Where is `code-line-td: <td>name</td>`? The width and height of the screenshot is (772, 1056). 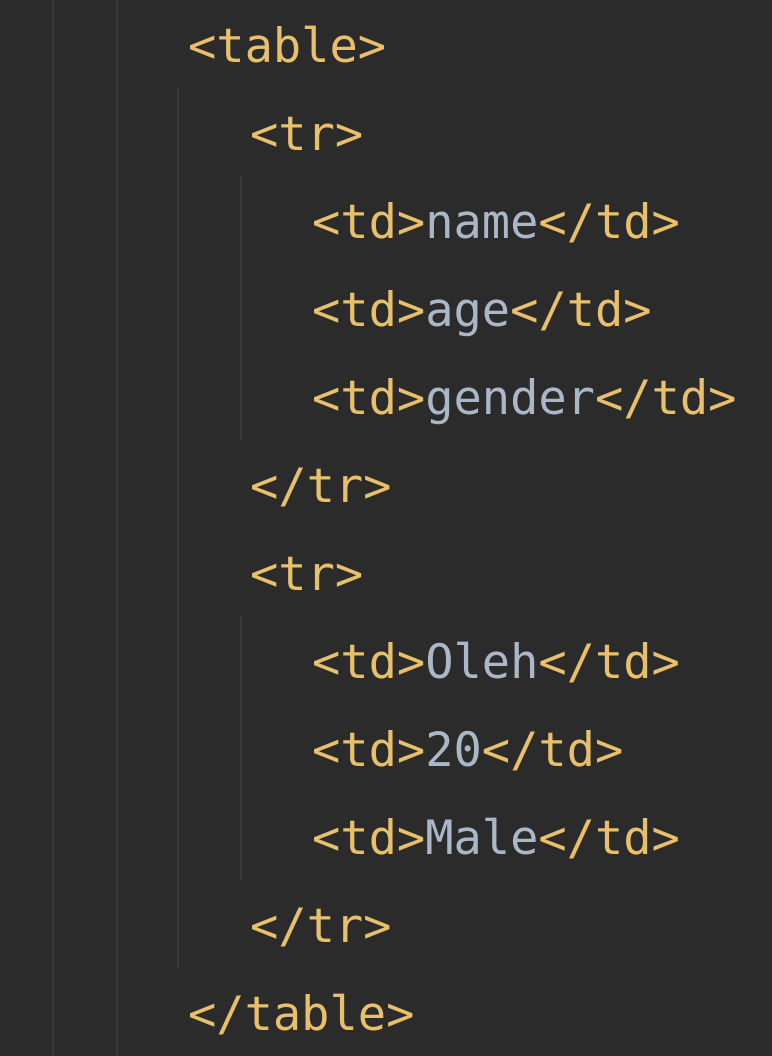 code-line-td: <td>name</td> is located at coordinates (340, 223).